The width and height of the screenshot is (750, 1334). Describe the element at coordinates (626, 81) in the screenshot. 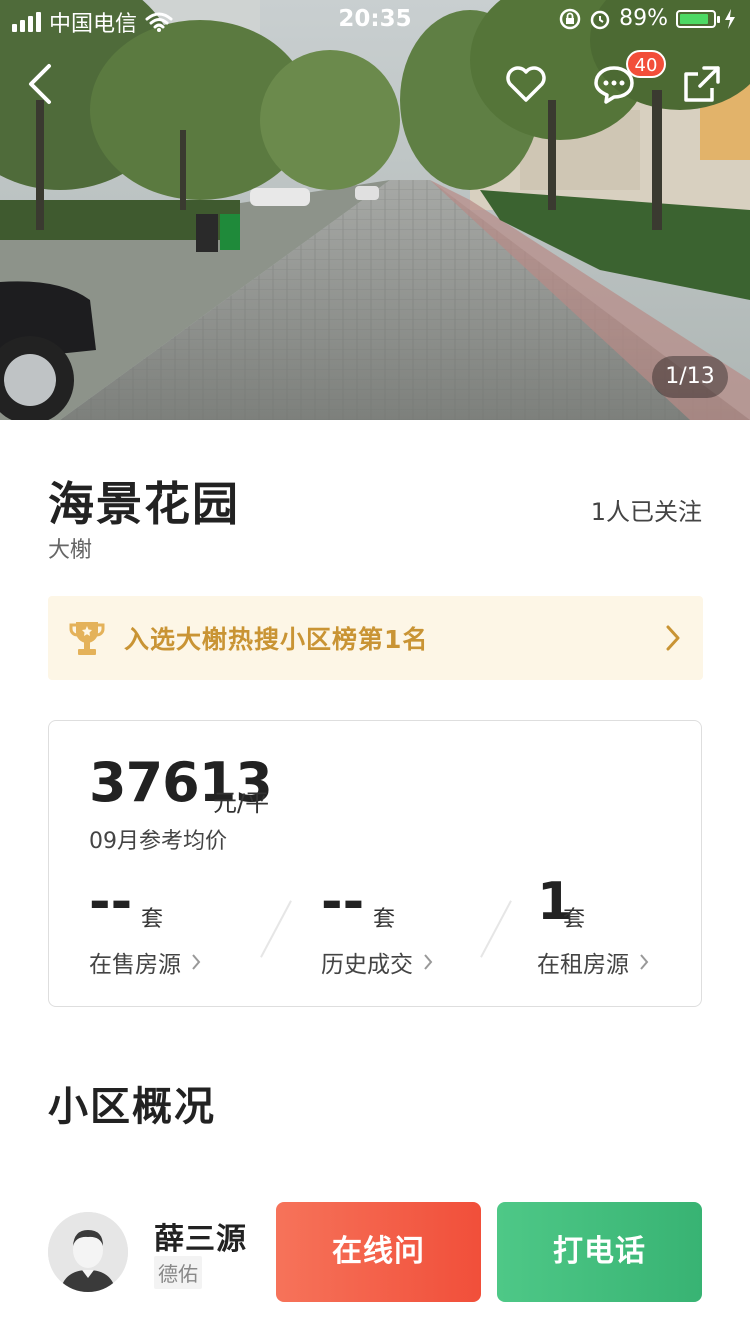

I see `message-button: 40` at that location.